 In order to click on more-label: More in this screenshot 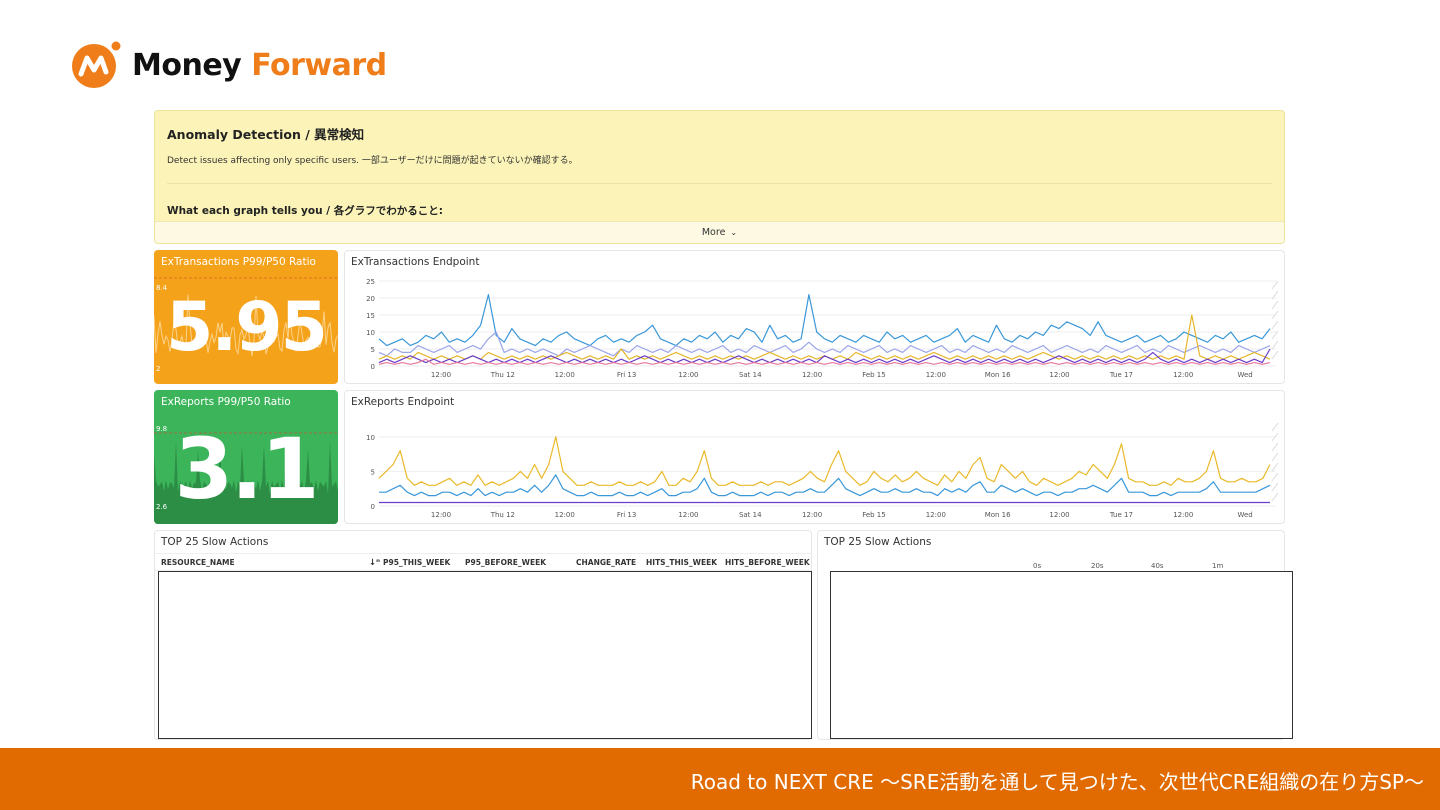, I will do `click(713, 232)`.